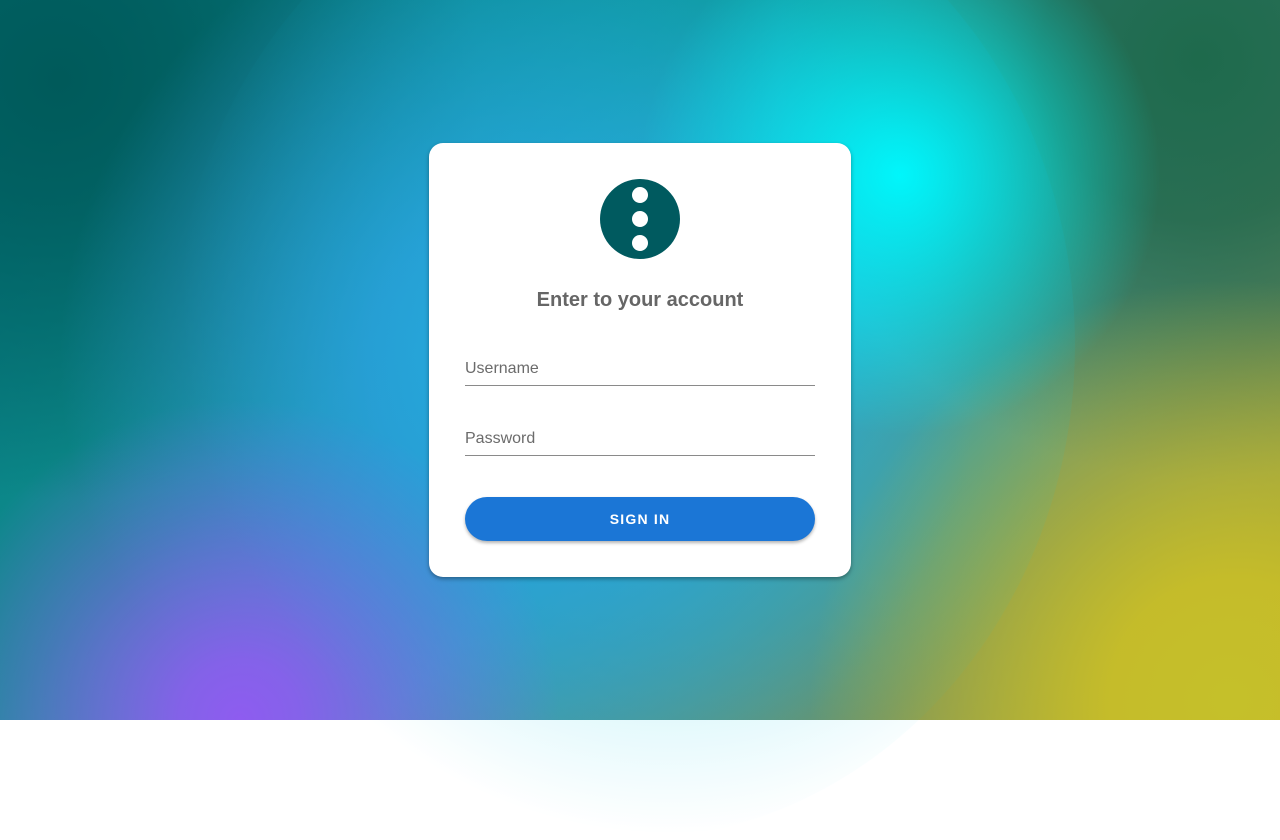 This screenshot has height=840, width=1280. I want to click on username-field-container, so click(640, 370).